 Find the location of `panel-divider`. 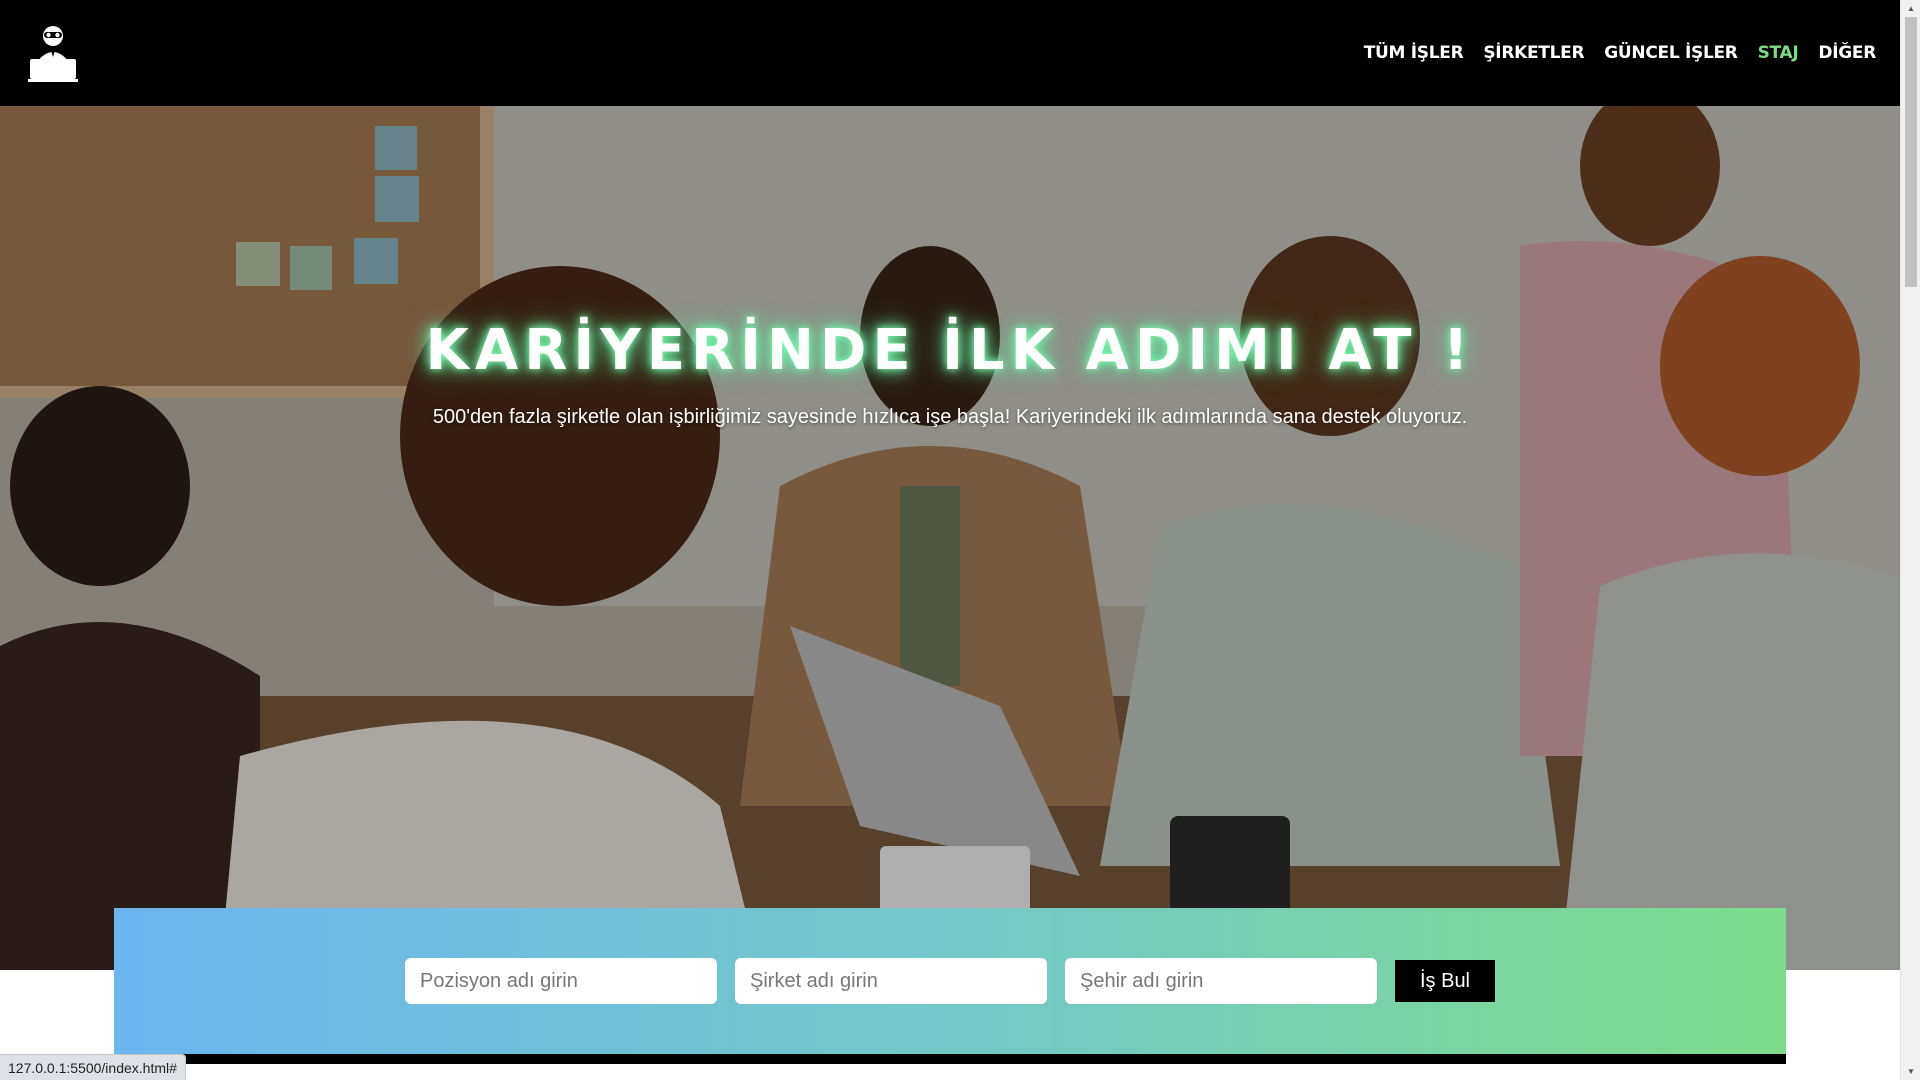

panel-divider is located at coordinates (950, 1059).